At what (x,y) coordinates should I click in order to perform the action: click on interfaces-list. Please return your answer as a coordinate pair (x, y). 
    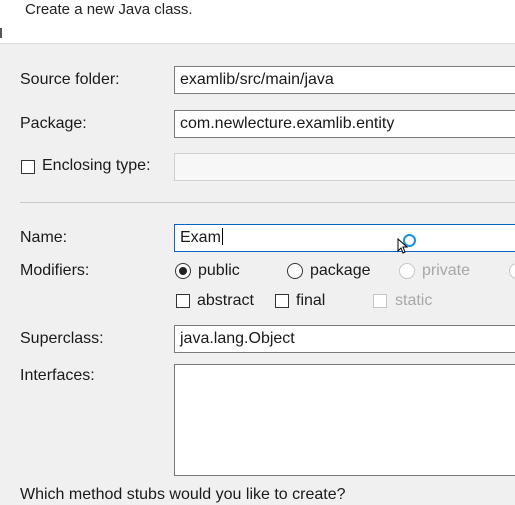
    Looking at the image, I should click on (344, 420).